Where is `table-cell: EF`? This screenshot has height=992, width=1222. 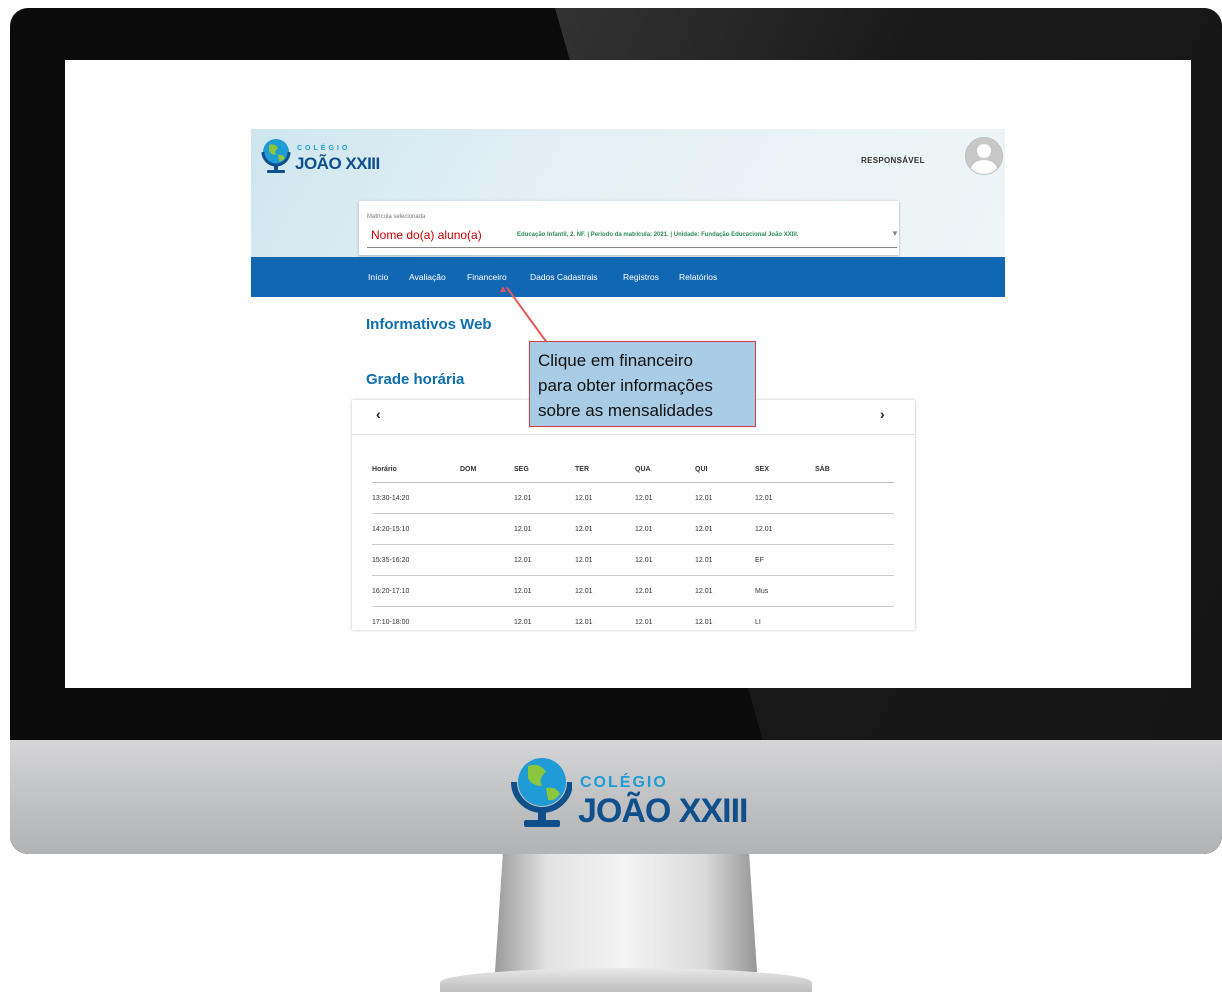 table-cell: EF is located at coordinates (785, 560).